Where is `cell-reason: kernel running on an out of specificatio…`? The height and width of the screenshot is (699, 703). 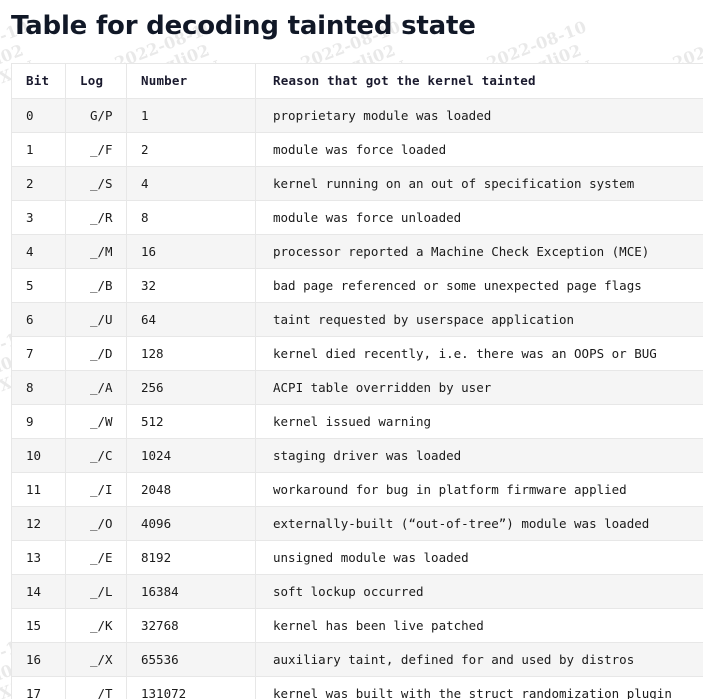 cell-reason: kernel running on an out of specificatio… is located at coordinates (479, 183).